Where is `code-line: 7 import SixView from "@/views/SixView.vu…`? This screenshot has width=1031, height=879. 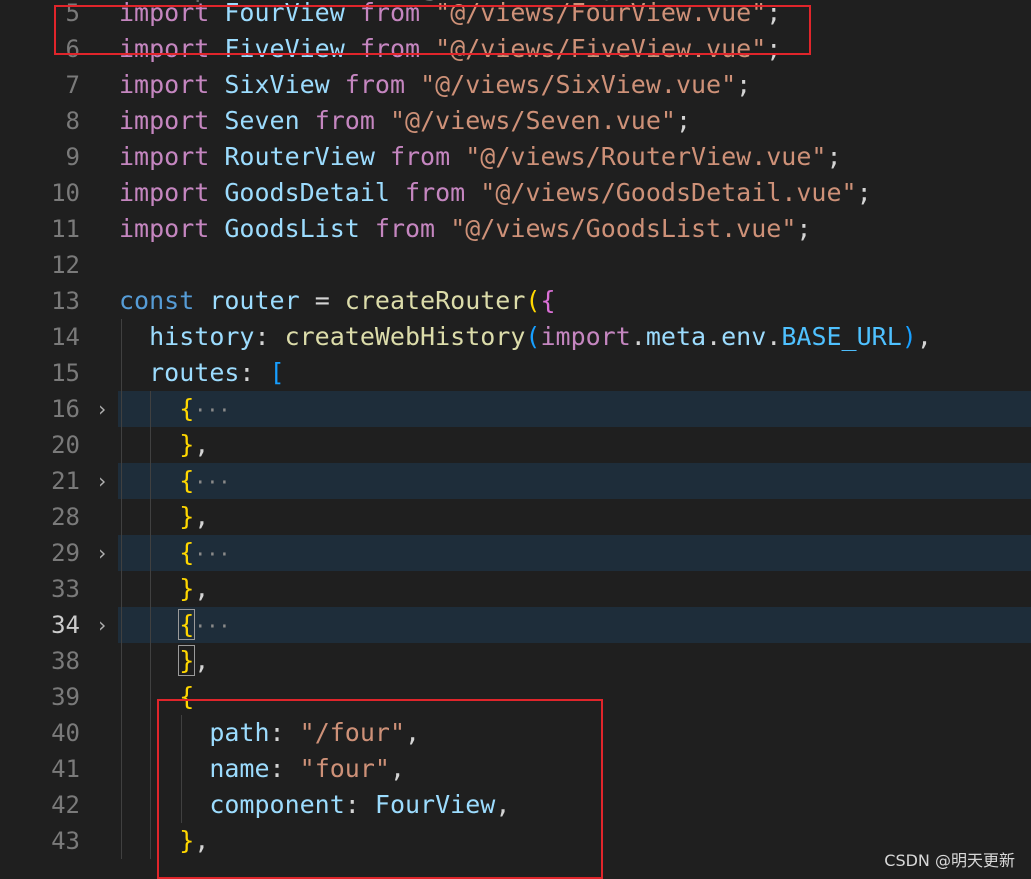 code-line: 7 import SixView from "@/views/SixView.vu… is located at coordinates (515, 85).